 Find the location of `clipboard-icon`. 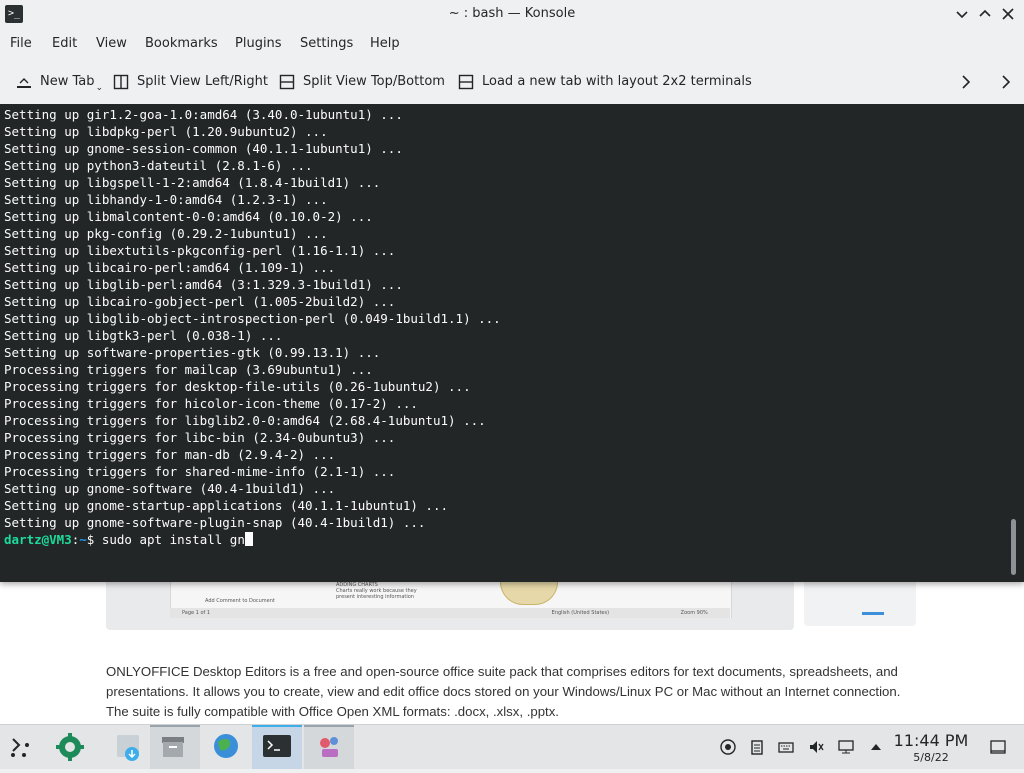

clipboard-icon is located at coordinates (757, 747).